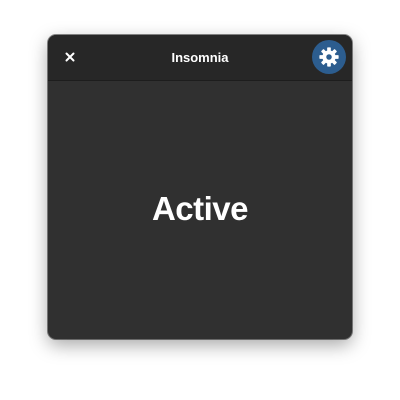 This screenshot has height=400, width=400. I want to click on window-title: Insomnia, so click(200, 57).